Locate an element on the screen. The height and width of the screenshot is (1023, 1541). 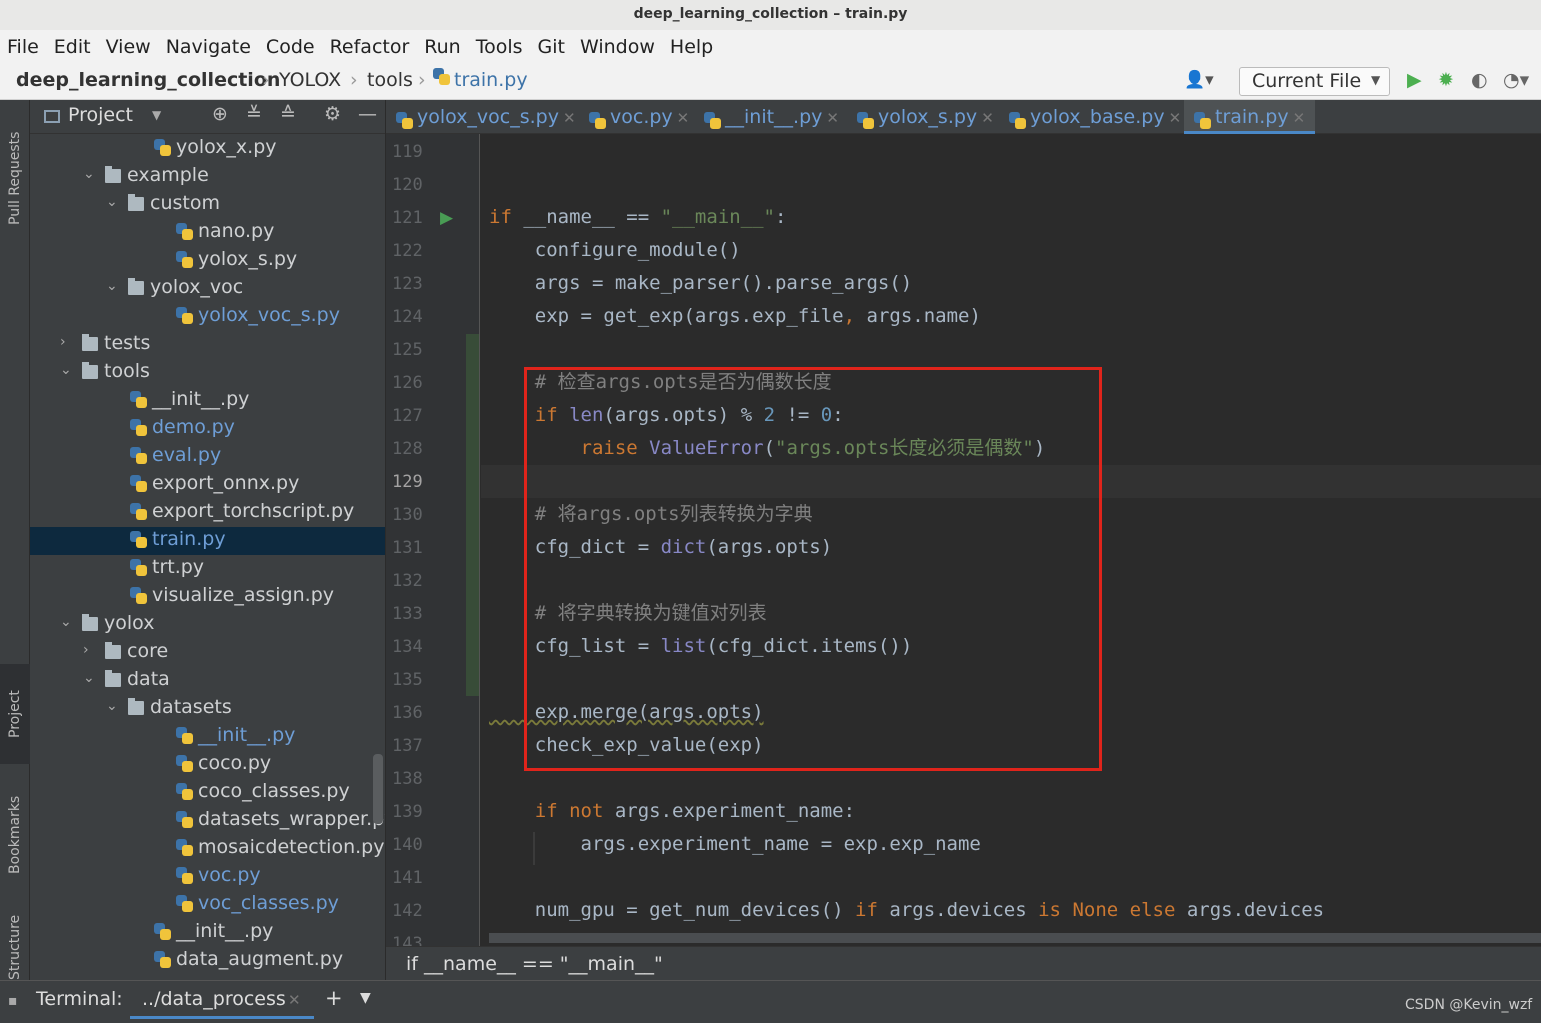
tree-item: train.py is located at coordinates (207, 541).